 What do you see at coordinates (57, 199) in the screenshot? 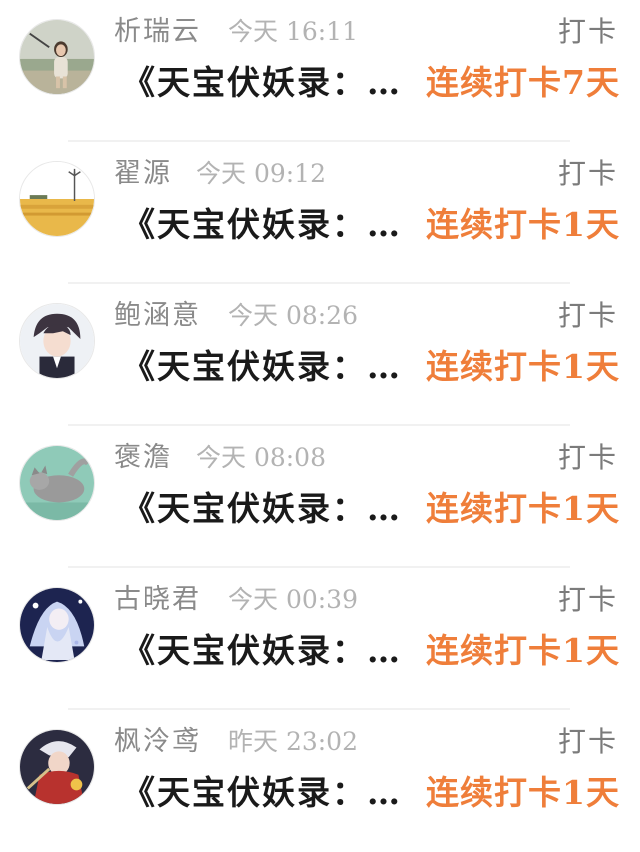
I see `windmill-field-avatar` at bounding box center [57, 199].